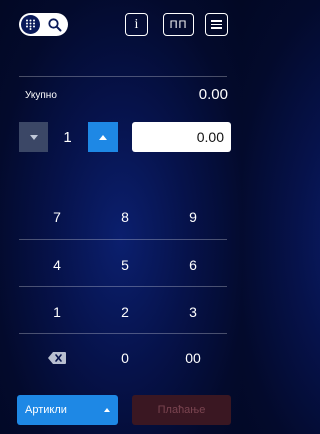 This screenshot has width=320, height=434. Describe the element at coordinates (121, 25) in the screenshot. I see `top-bar: i ПП` at that location.